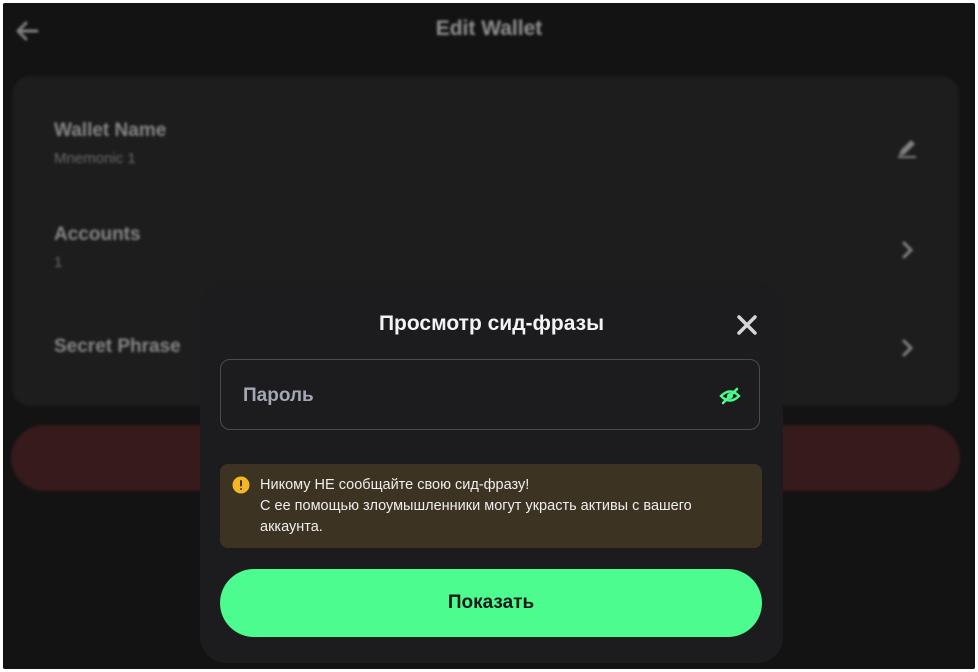  I want to click on modal-title: Просмотр сид-фразы, so click(491, 323).